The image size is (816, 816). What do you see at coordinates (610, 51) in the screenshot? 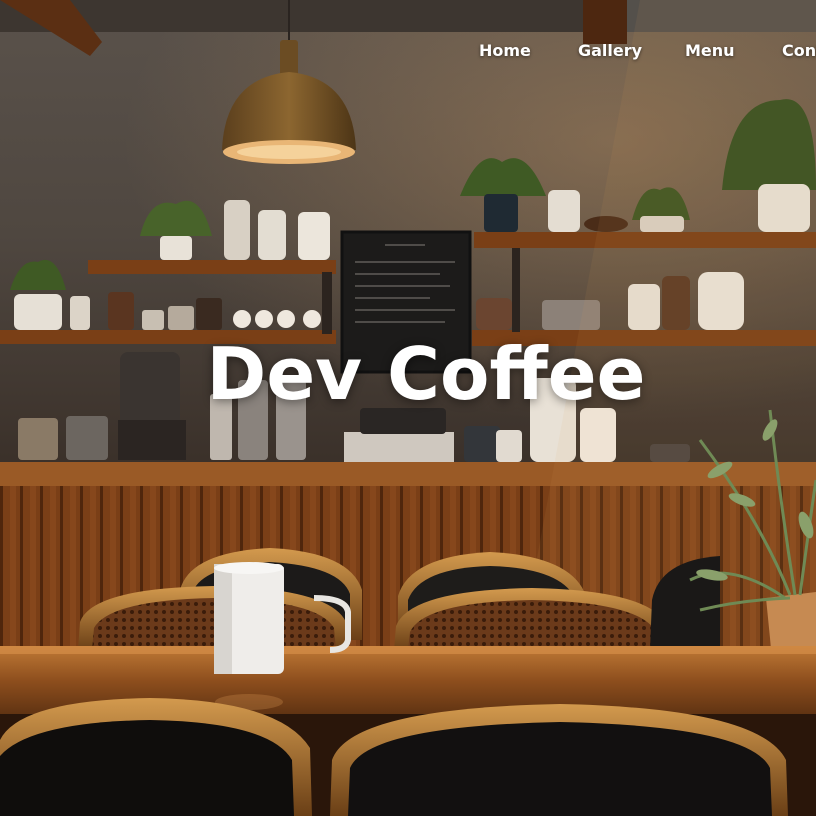
I see `nav-link-gallery: Gallery` at bounding box center [610, 51].